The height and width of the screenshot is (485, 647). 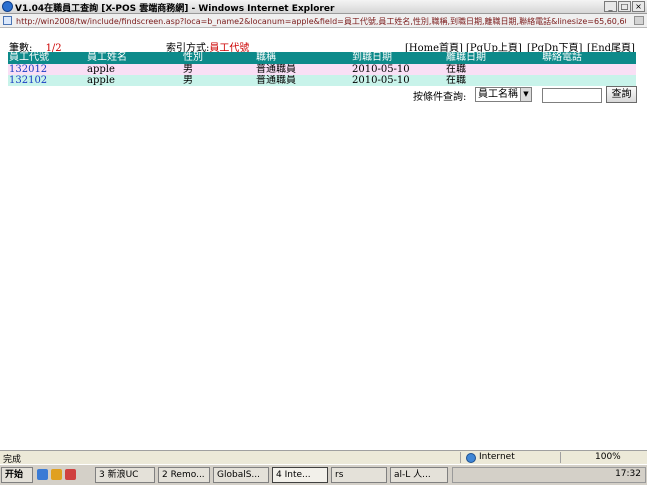 What do you see at coordinates (621, 94) in the screenshot?
I see `query-button: 查詢` at bounding box center [621, 94].